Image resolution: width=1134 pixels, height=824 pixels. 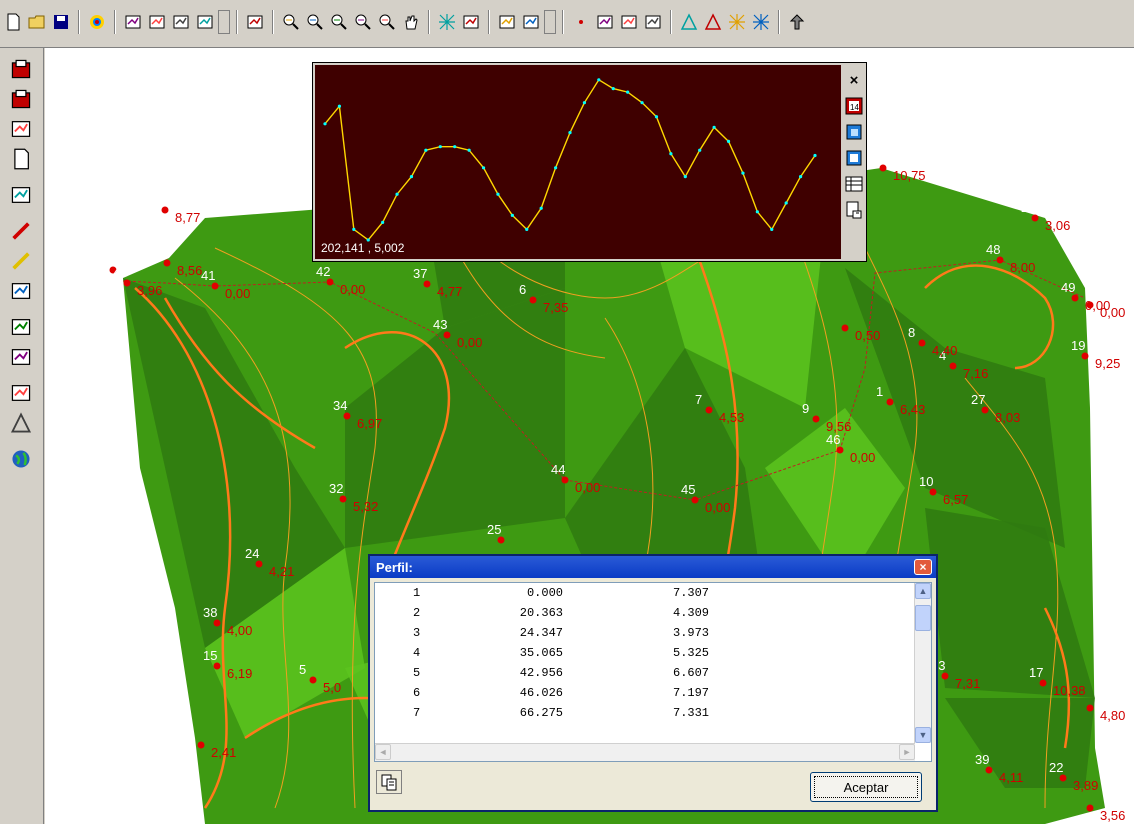 What do you see at coordinates (97, 22) in the screenshot?
I see `color-palette-button` at bounding box center [97, 22].